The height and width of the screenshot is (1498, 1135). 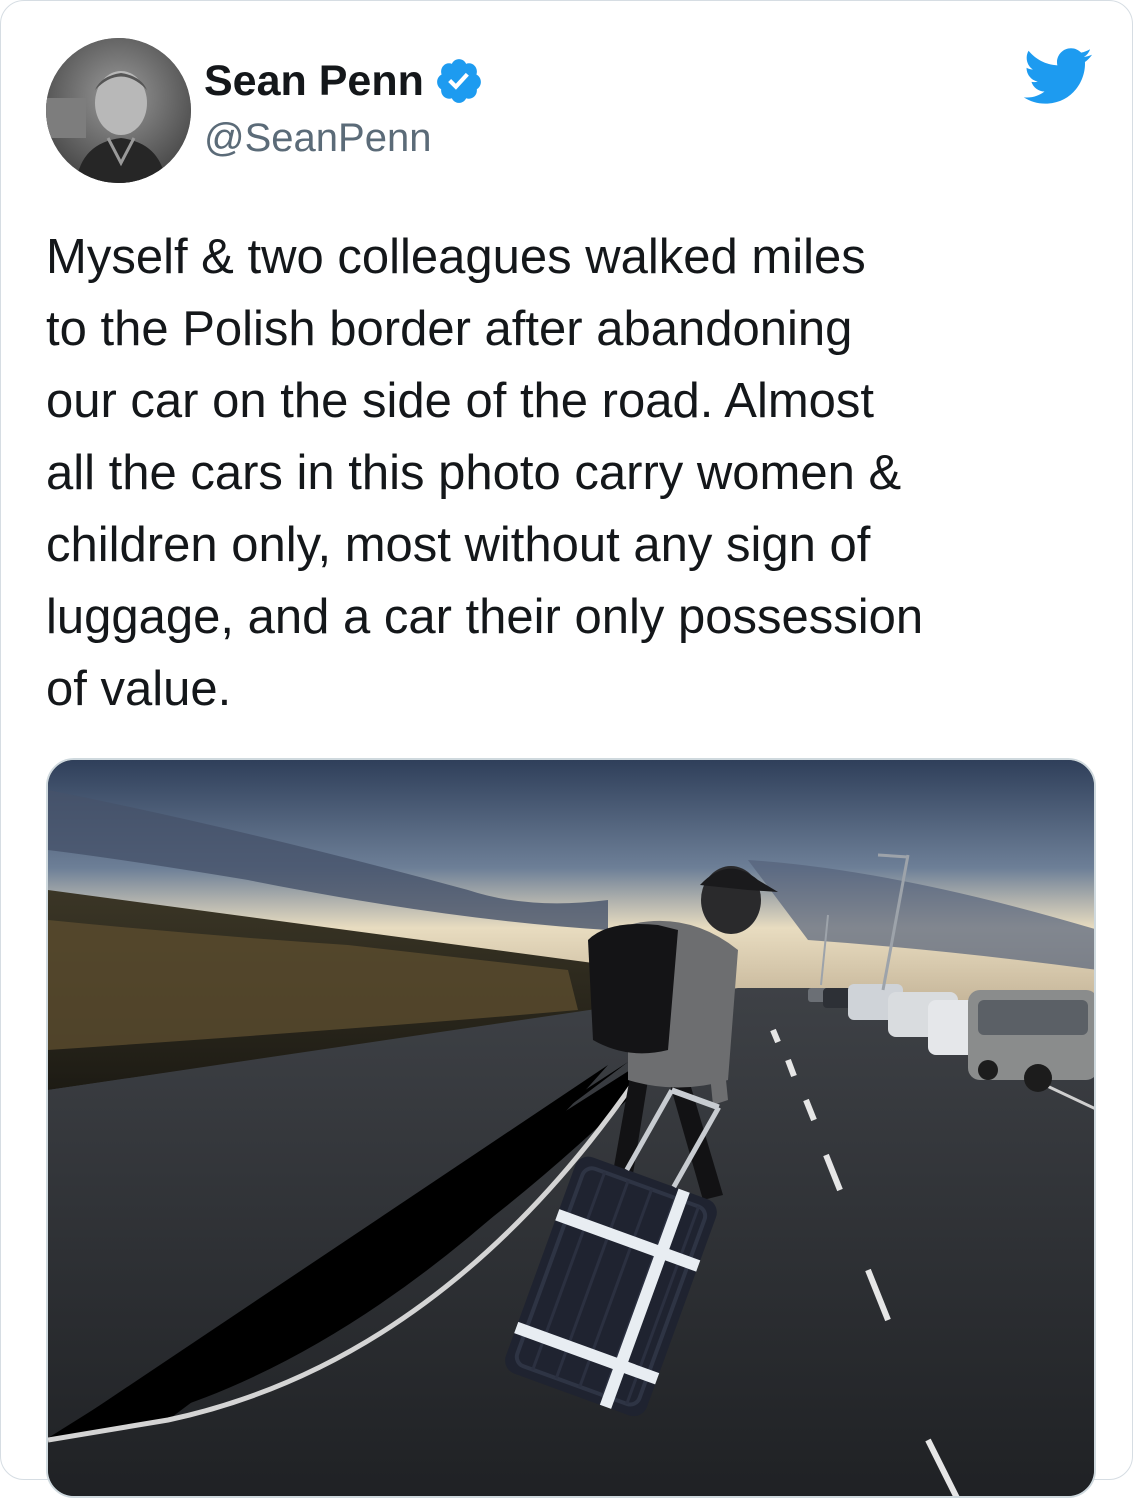 I want to click on twitter-bird-icon, so click(x=1057, y=76).